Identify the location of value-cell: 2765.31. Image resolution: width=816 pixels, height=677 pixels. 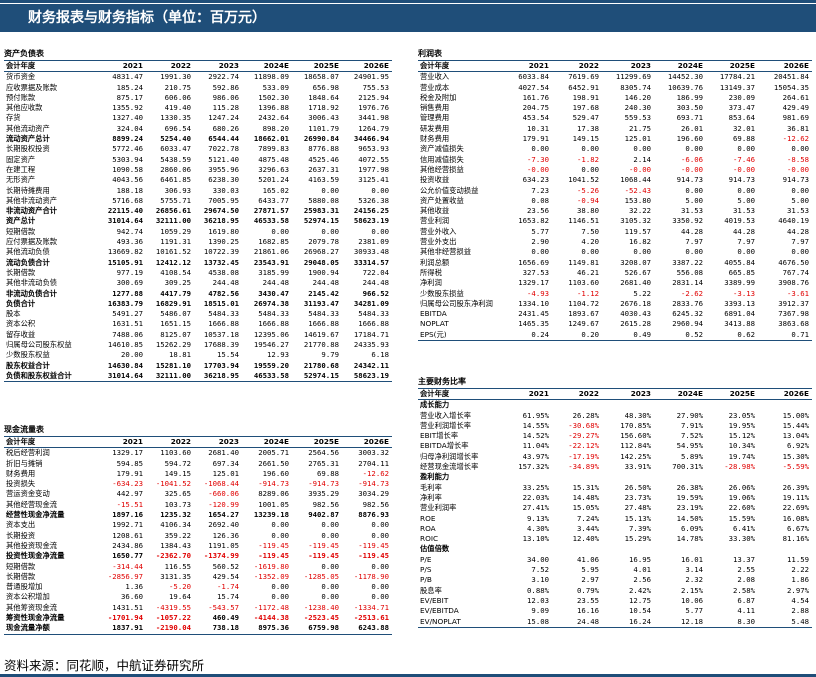
(323, 463).